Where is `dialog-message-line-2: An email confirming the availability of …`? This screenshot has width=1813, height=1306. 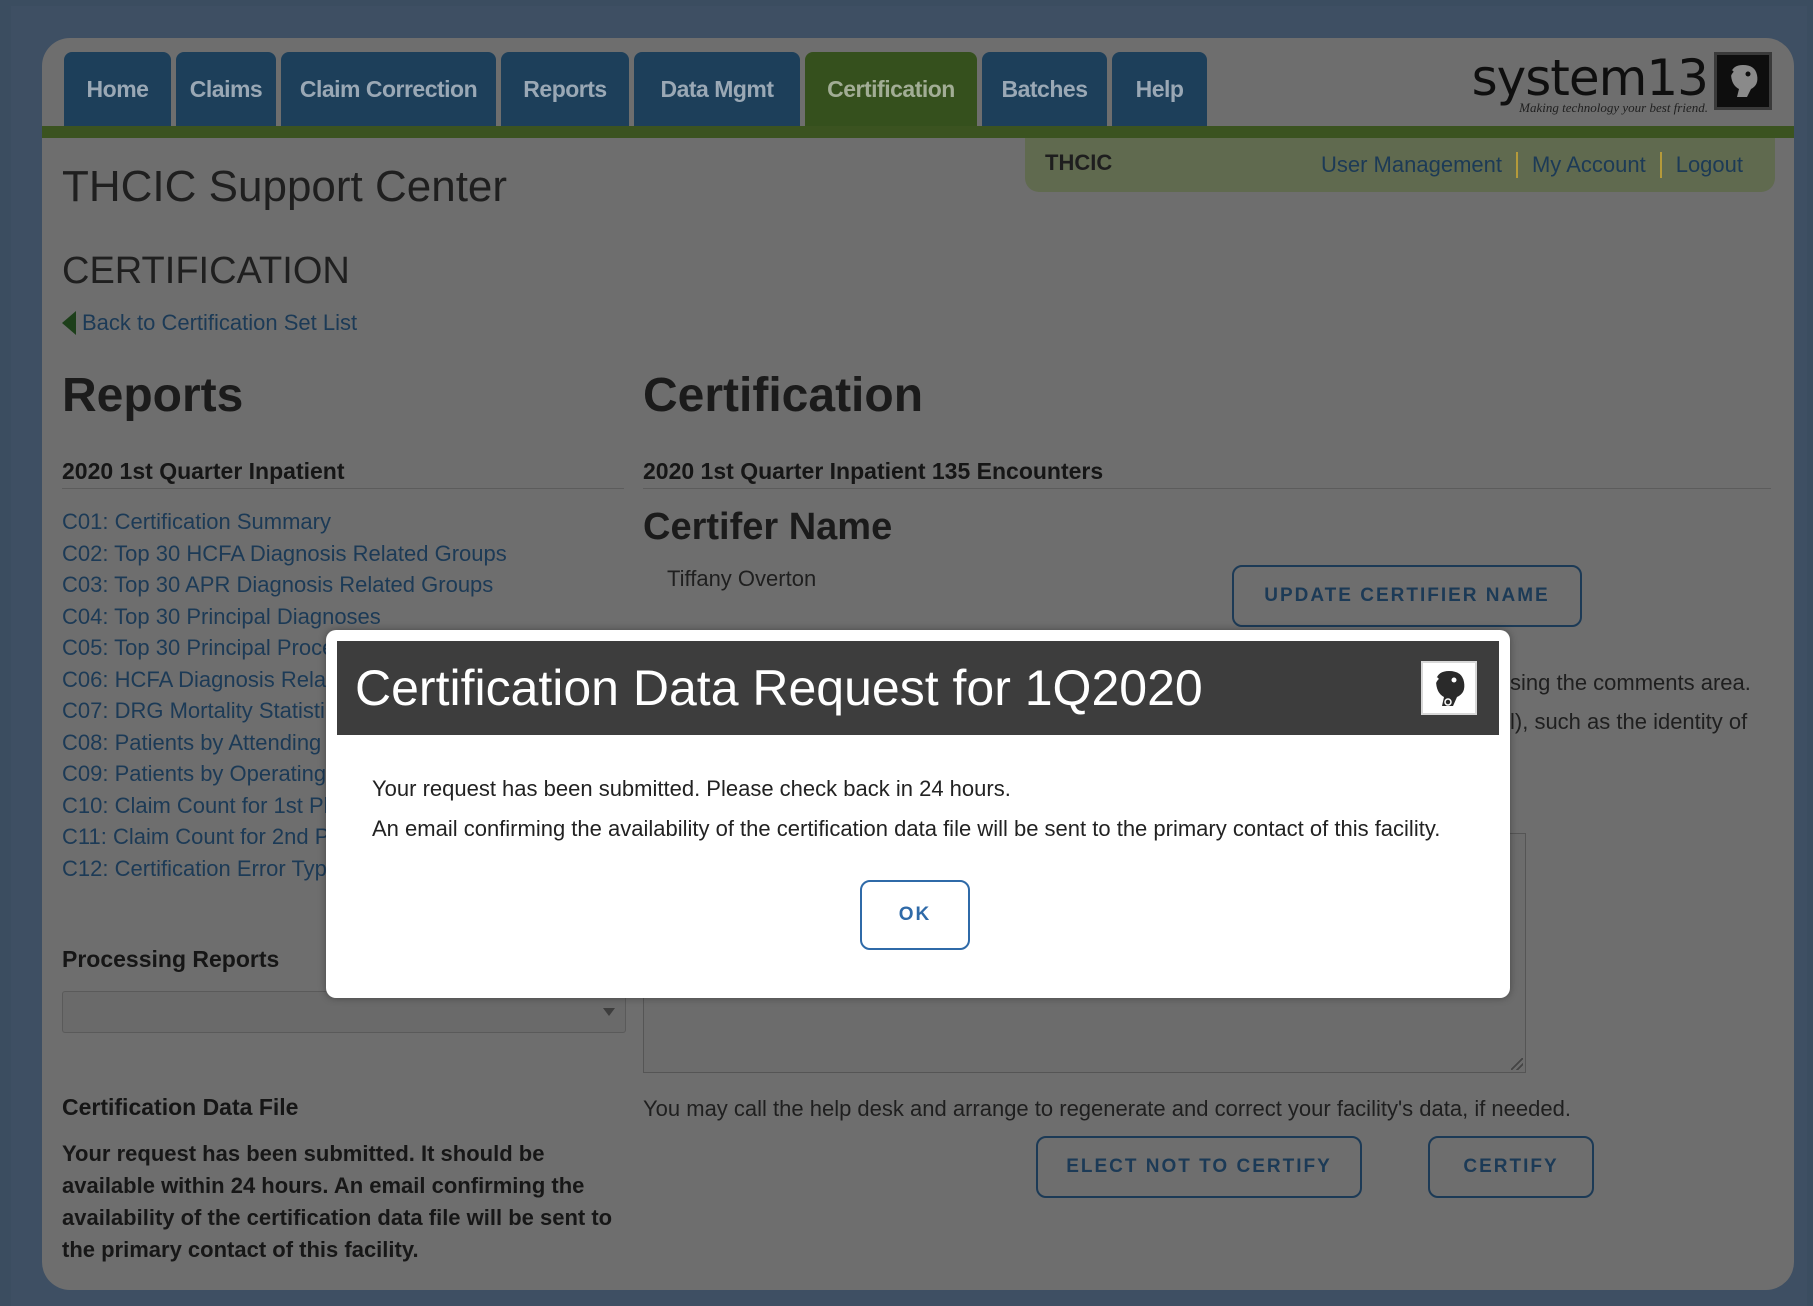
dialog-message-line-2: An email confirming the availability of … is located at coordinates (906, 828).